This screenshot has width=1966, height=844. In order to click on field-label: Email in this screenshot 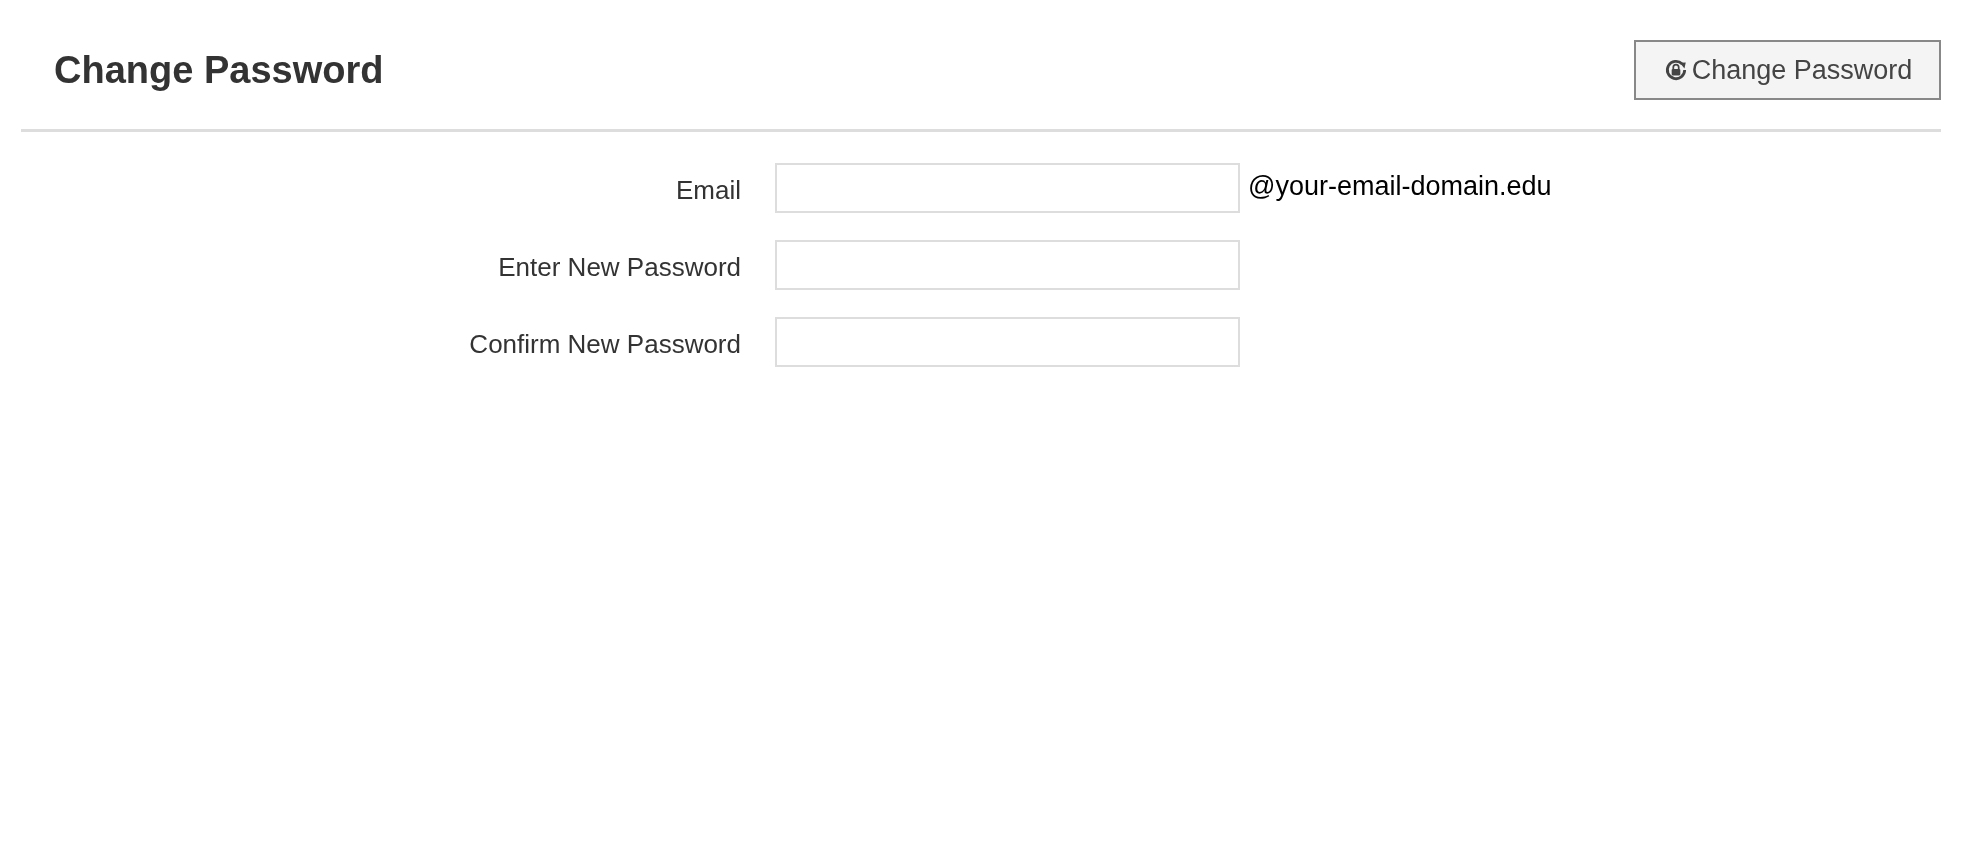, I will do `click(708, 189)`.